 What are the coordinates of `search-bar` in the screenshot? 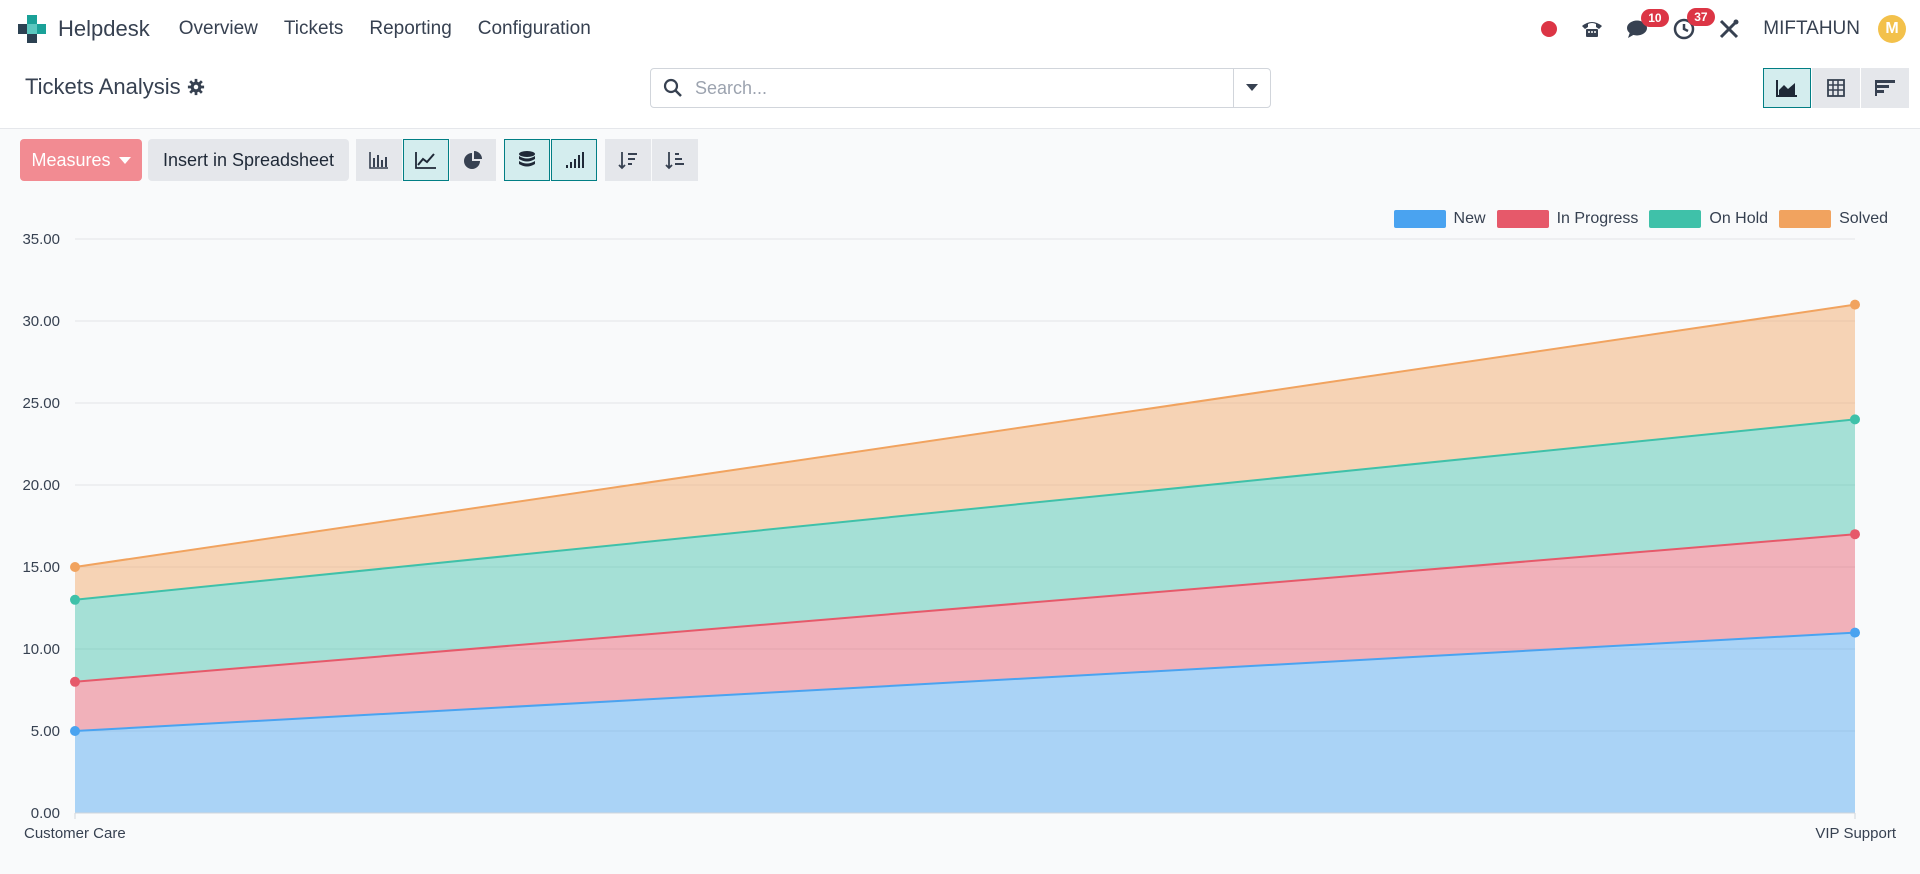 It's located at (960, 88).